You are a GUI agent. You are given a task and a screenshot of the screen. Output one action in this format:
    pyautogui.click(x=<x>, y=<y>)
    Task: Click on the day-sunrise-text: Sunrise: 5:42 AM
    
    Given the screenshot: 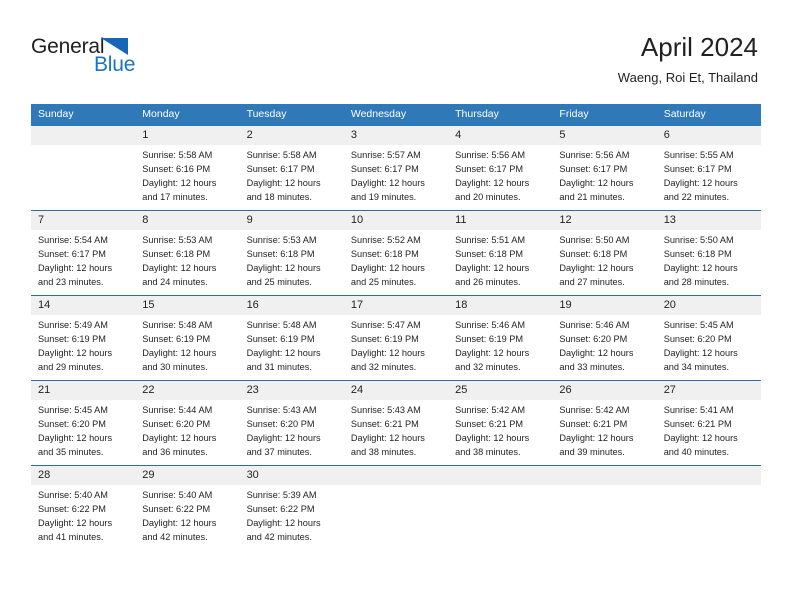 What is the action you would take?
    pyautogui.click(x=594, y=409)
    